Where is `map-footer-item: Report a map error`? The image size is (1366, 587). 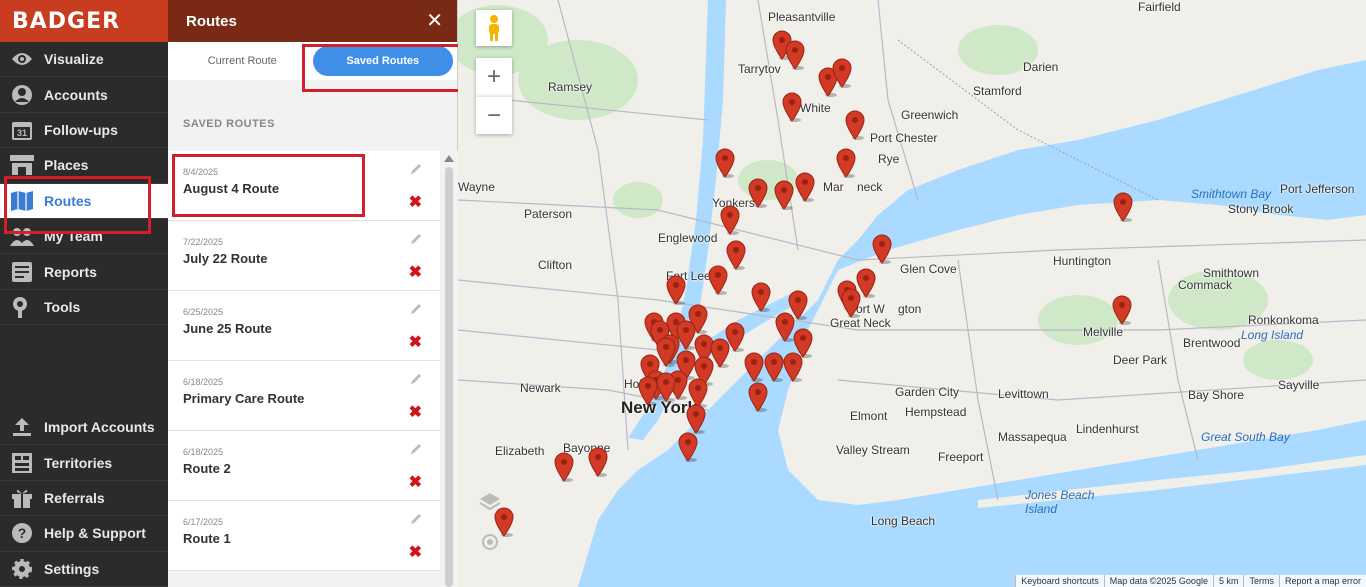 map-footer-item: Report a map error is located at coordinates (1322, 581).